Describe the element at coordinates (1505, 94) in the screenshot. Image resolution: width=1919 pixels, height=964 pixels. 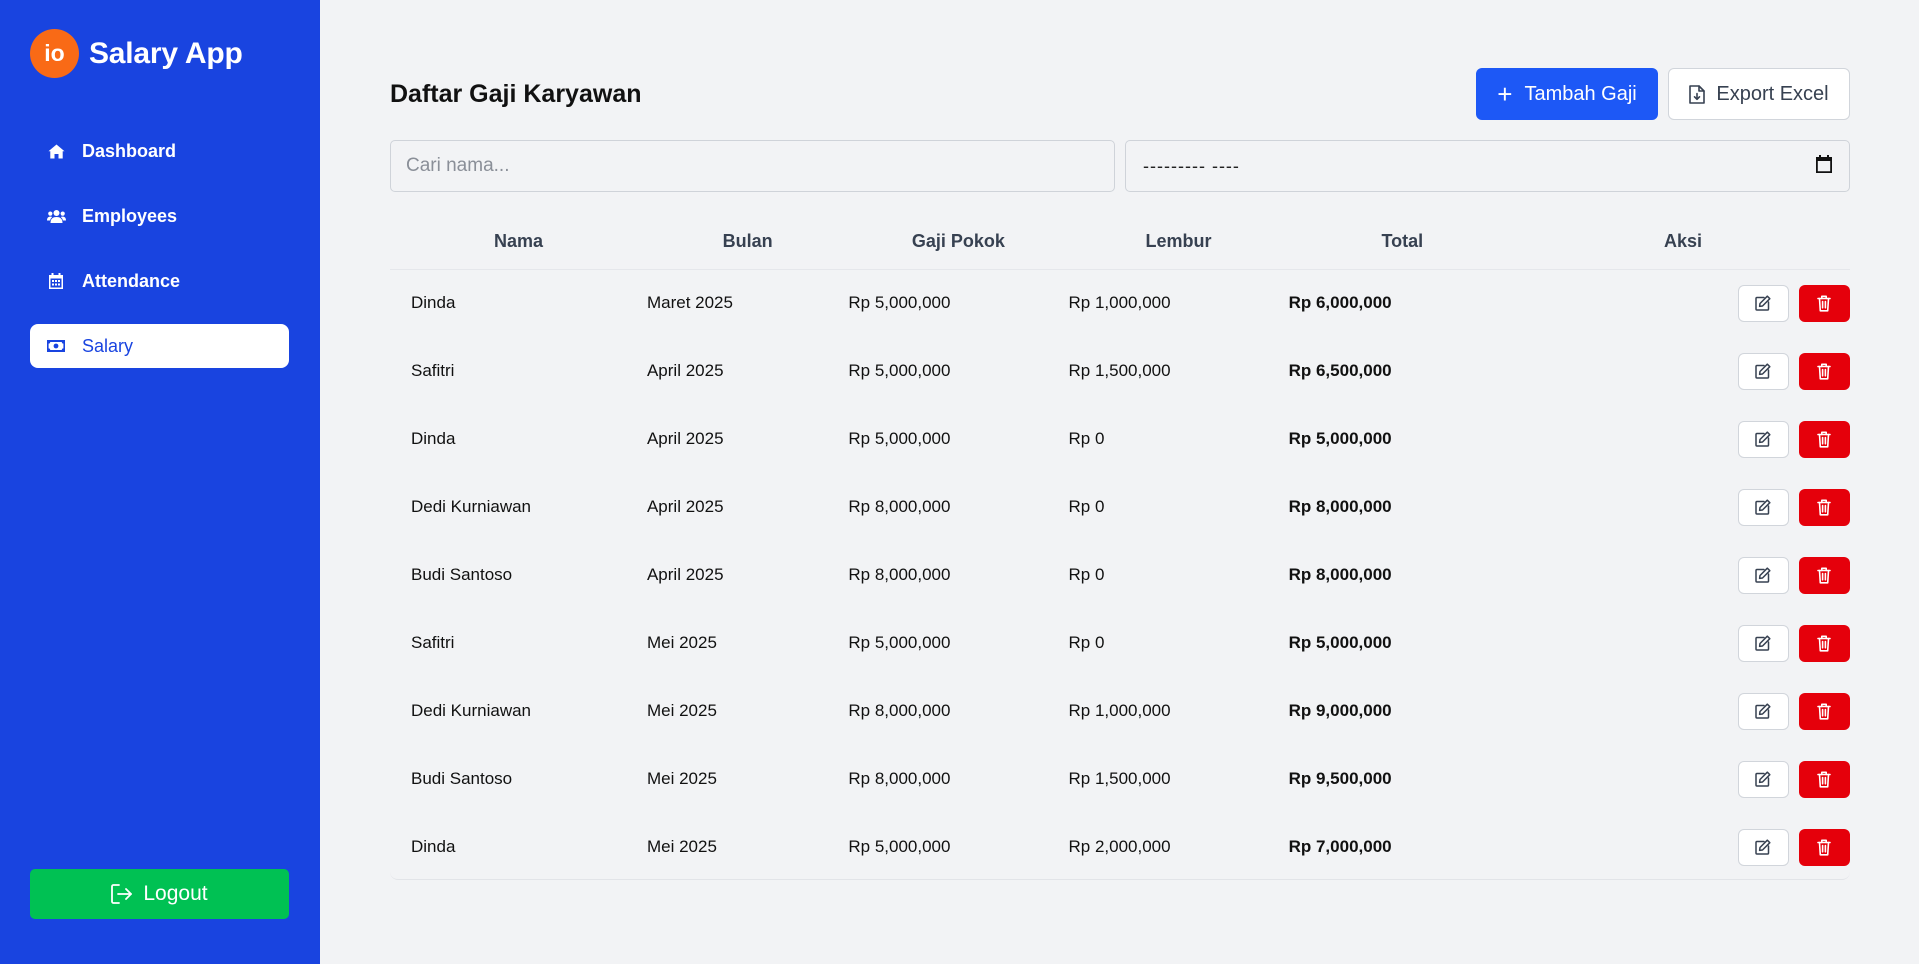
I see `plus-icon: +` at that location.